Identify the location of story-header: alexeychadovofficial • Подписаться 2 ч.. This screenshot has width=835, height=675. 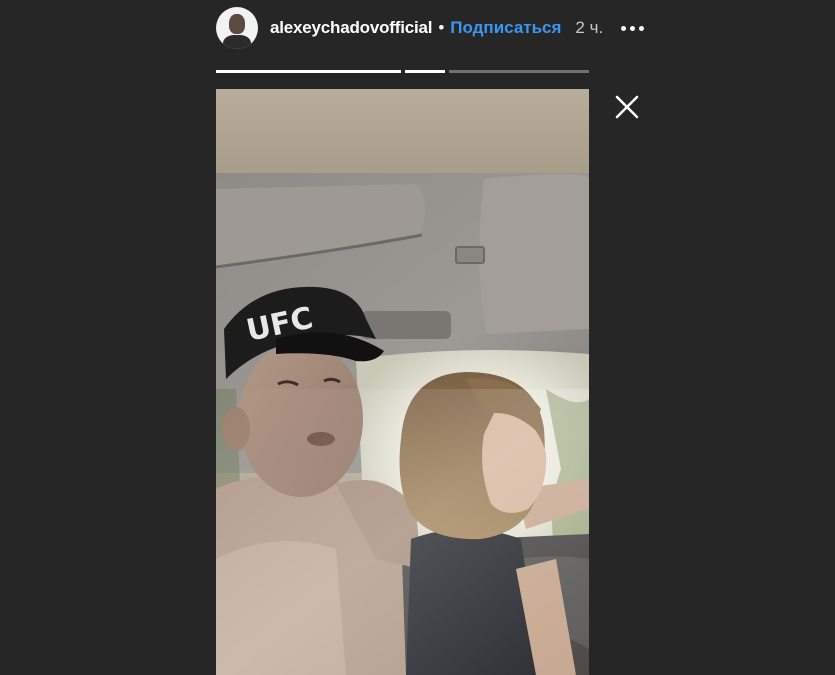
(430, 28).